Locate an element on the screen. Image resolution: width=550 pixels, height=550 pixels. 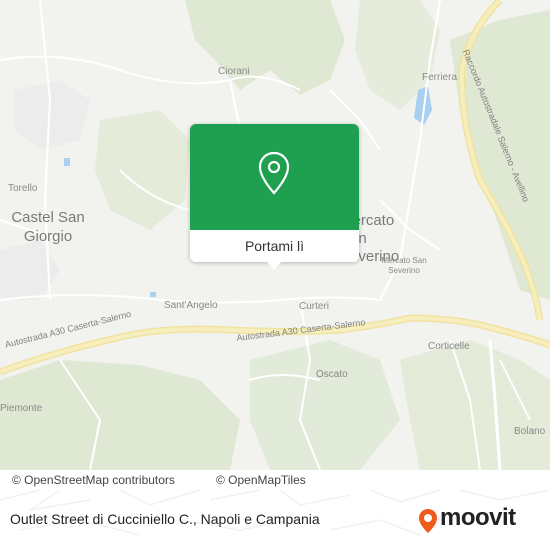
popup-tail is located at coordinates (274, 265).